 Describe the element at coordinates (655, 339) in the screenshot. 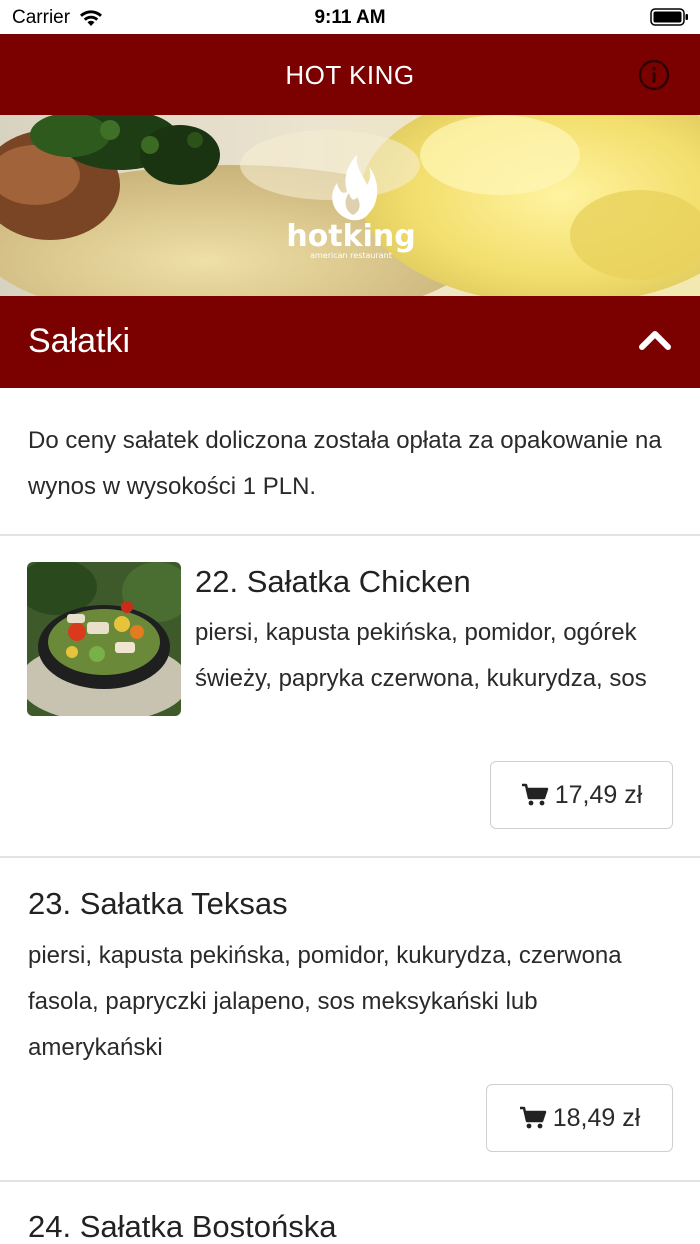

I see `chevron-up-icon` at that location.